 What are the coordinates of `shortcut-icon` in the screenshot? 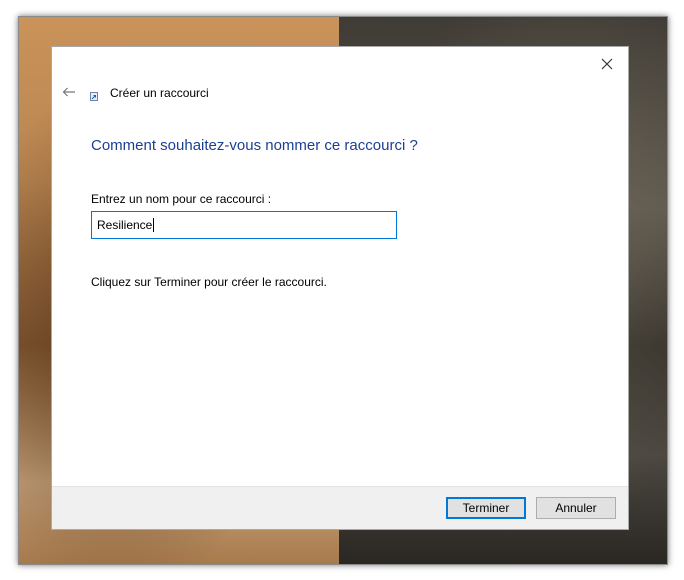 It's located at (94, 96).